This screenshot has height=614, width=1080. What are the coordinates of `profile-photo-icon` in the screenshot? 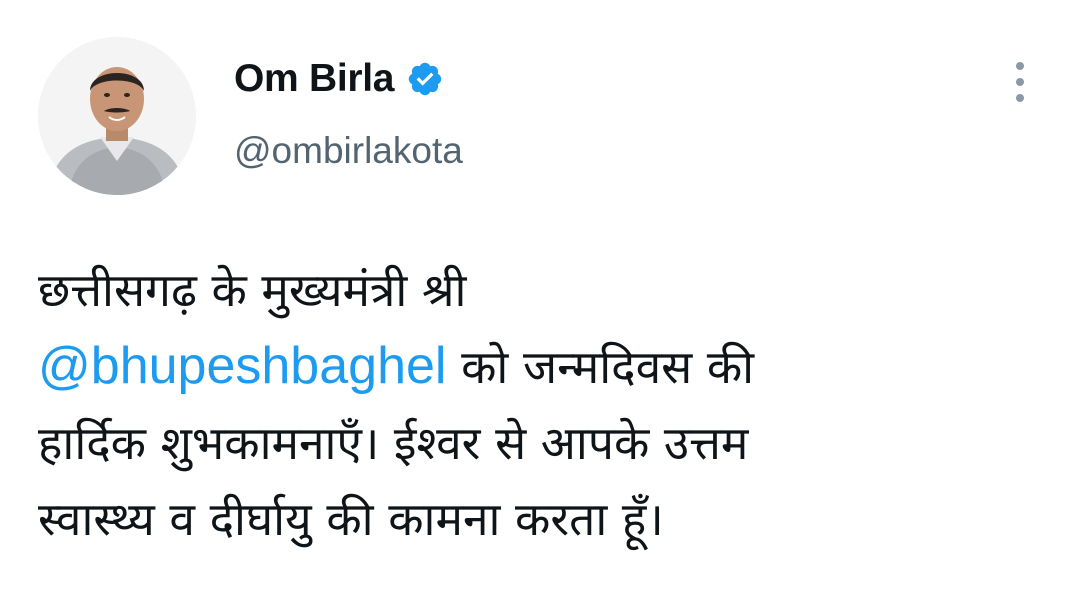 It's located at (117, 116).